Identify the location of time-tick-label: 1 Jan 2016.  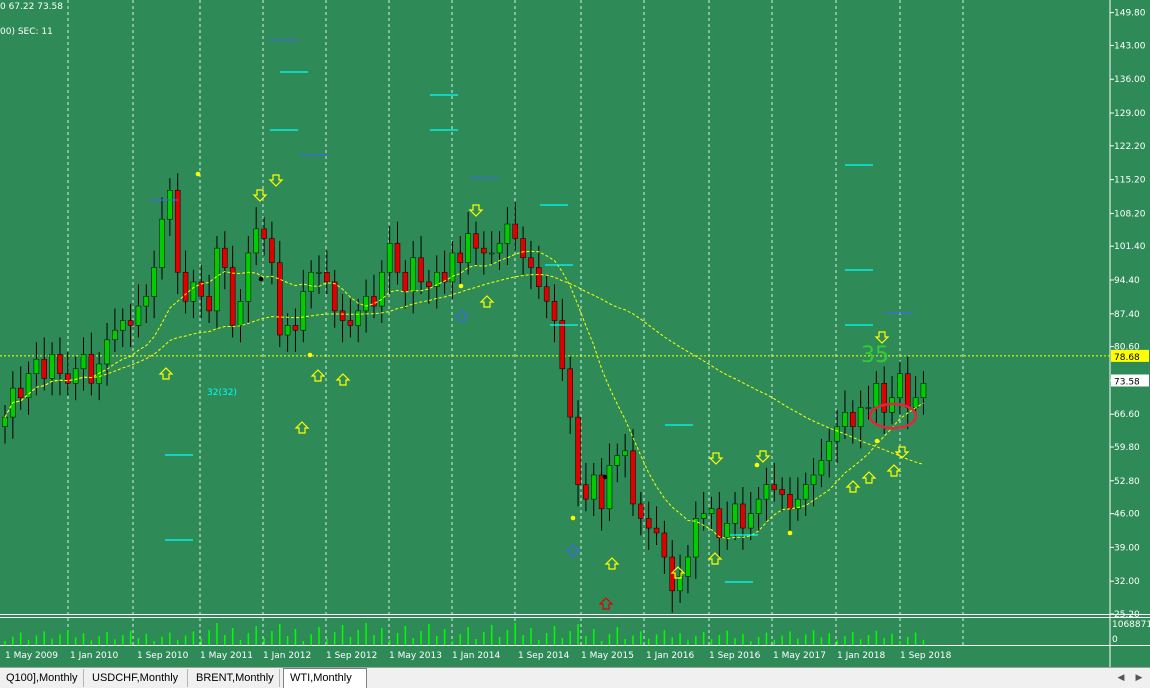
(670, 656).